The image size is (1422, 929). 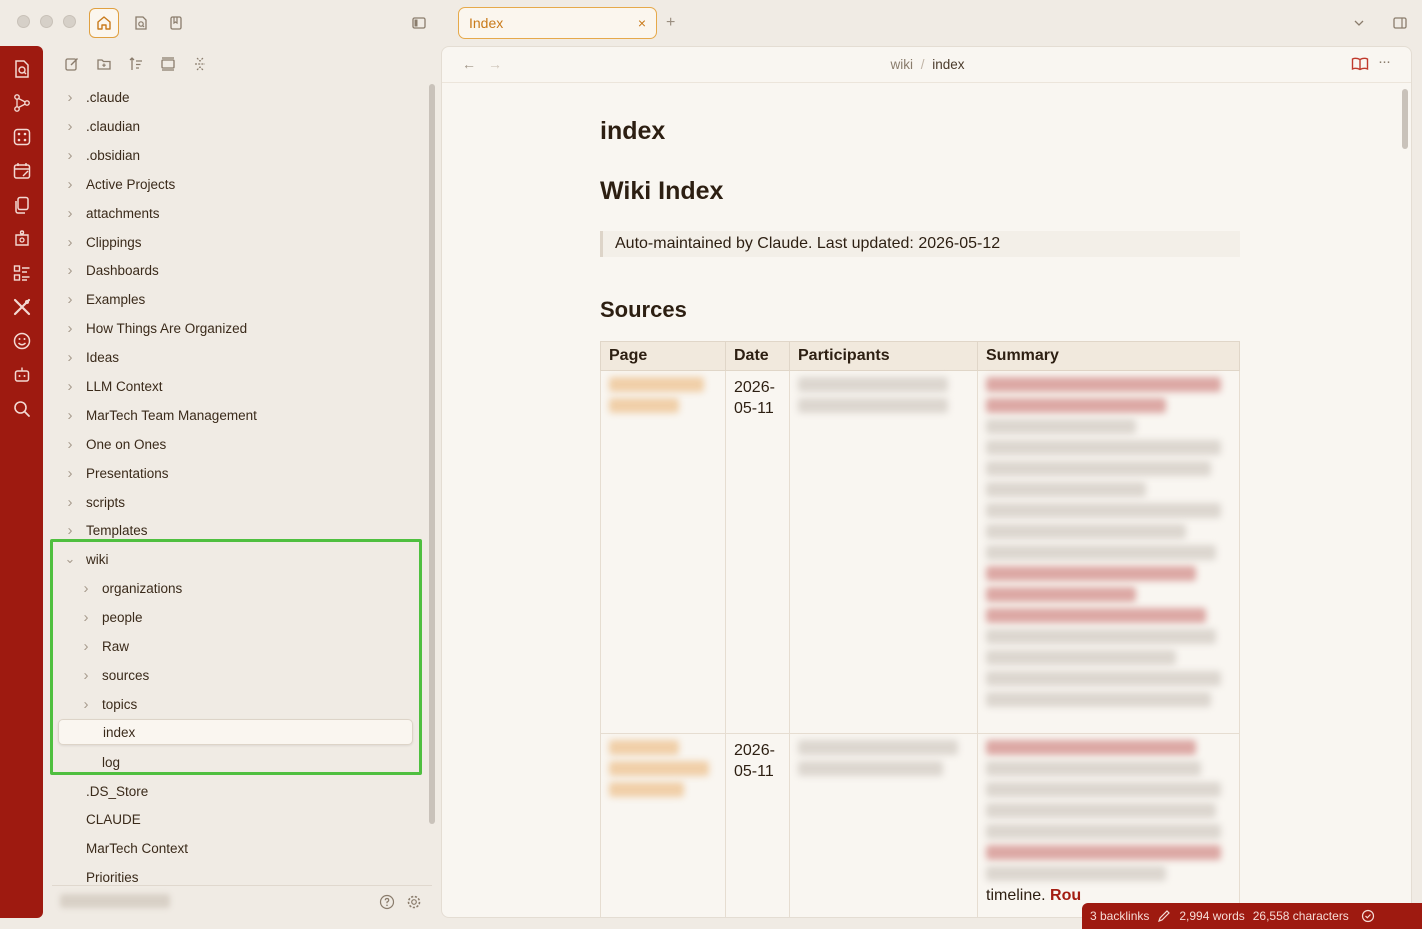 I want to click on folder-item-llm-context: › LLM Context, so click(x=238, y=386).